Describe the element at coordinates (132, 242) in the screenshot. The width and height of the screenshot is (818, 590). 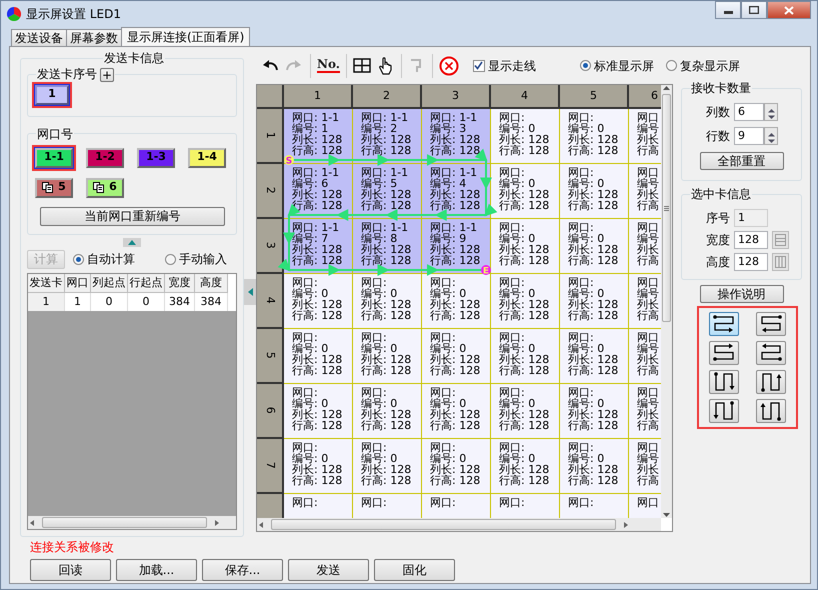
I see `collapse-button` at that location.